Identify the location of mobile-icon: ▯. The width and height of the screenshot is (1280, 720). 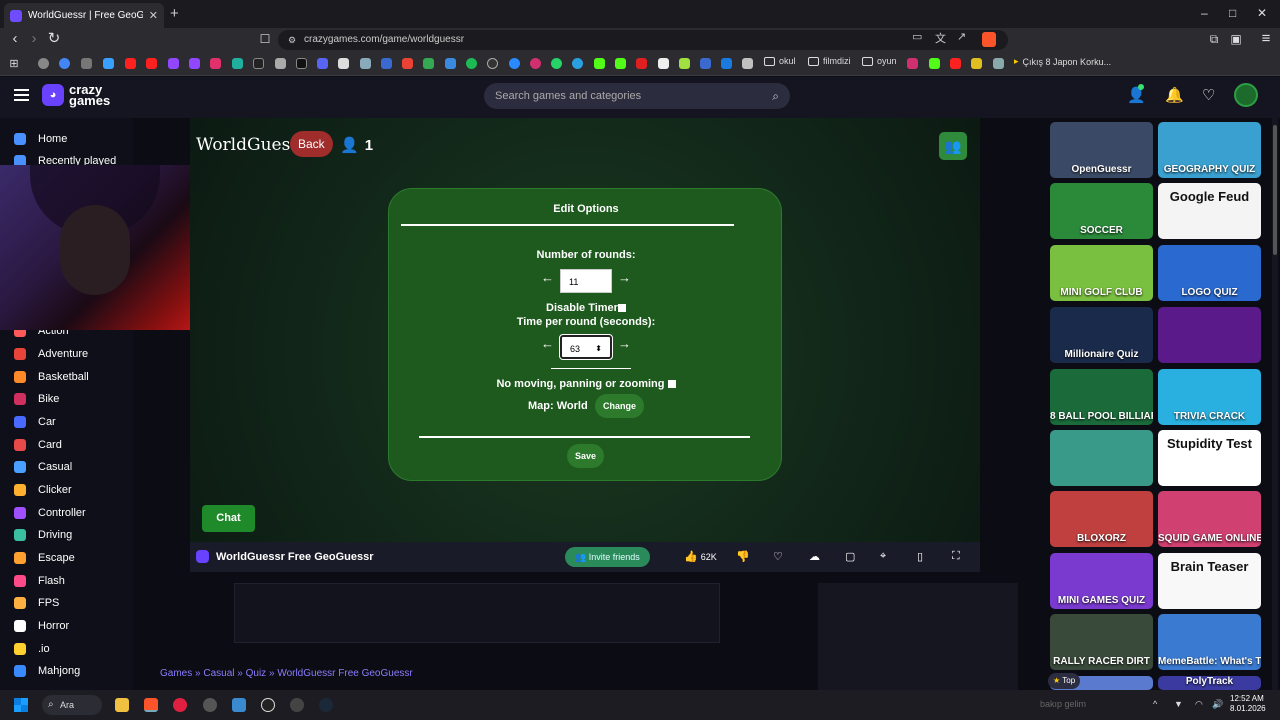
(920, 556).